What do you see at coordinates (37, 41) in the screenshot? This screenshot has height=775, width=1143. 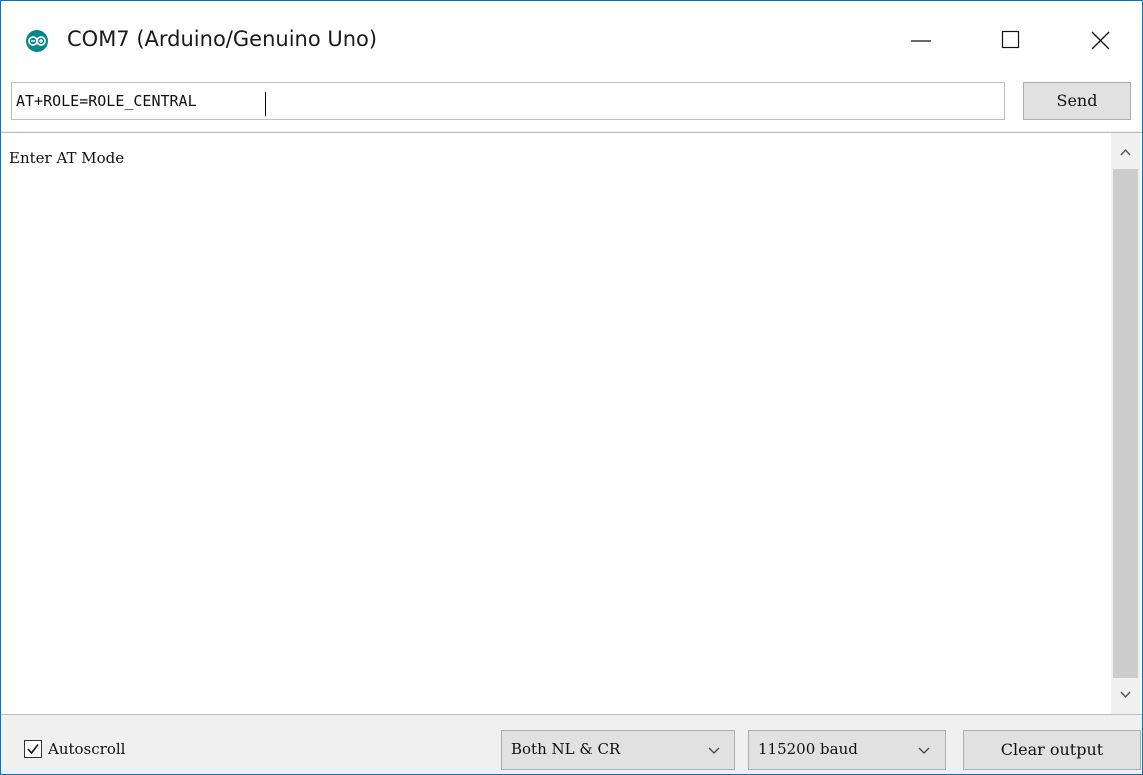 I see `arduino-logo-icon` at bounding box center [37, 41].